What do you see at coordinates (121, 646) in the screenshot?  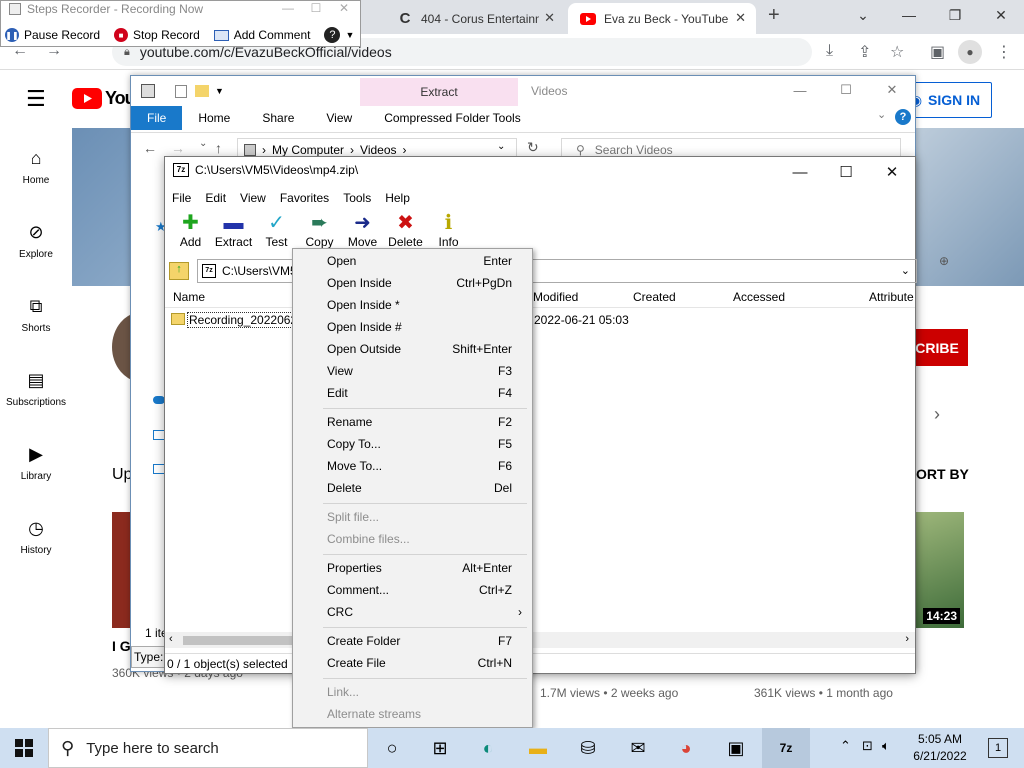 I see `video-title: I G` at bounding box center [121, 646].